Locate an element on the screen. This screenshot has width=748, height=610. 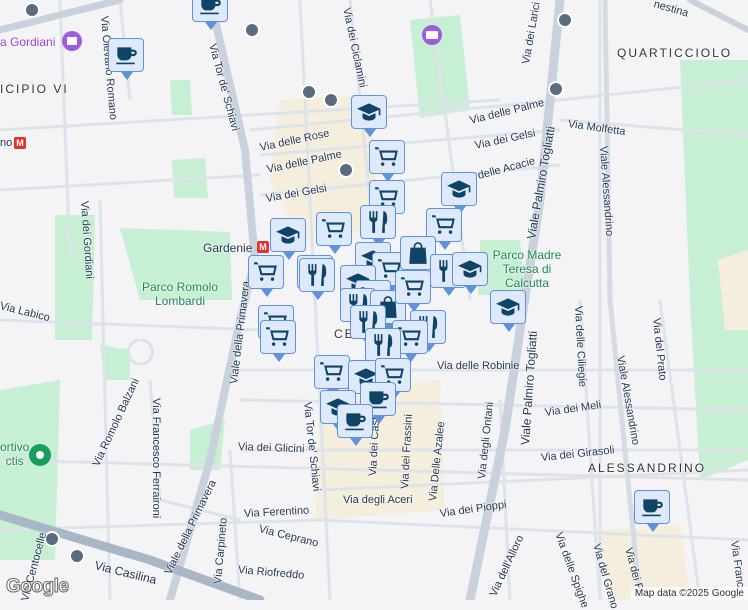
shopping-bag-icon is located at coordinates (418, 253).